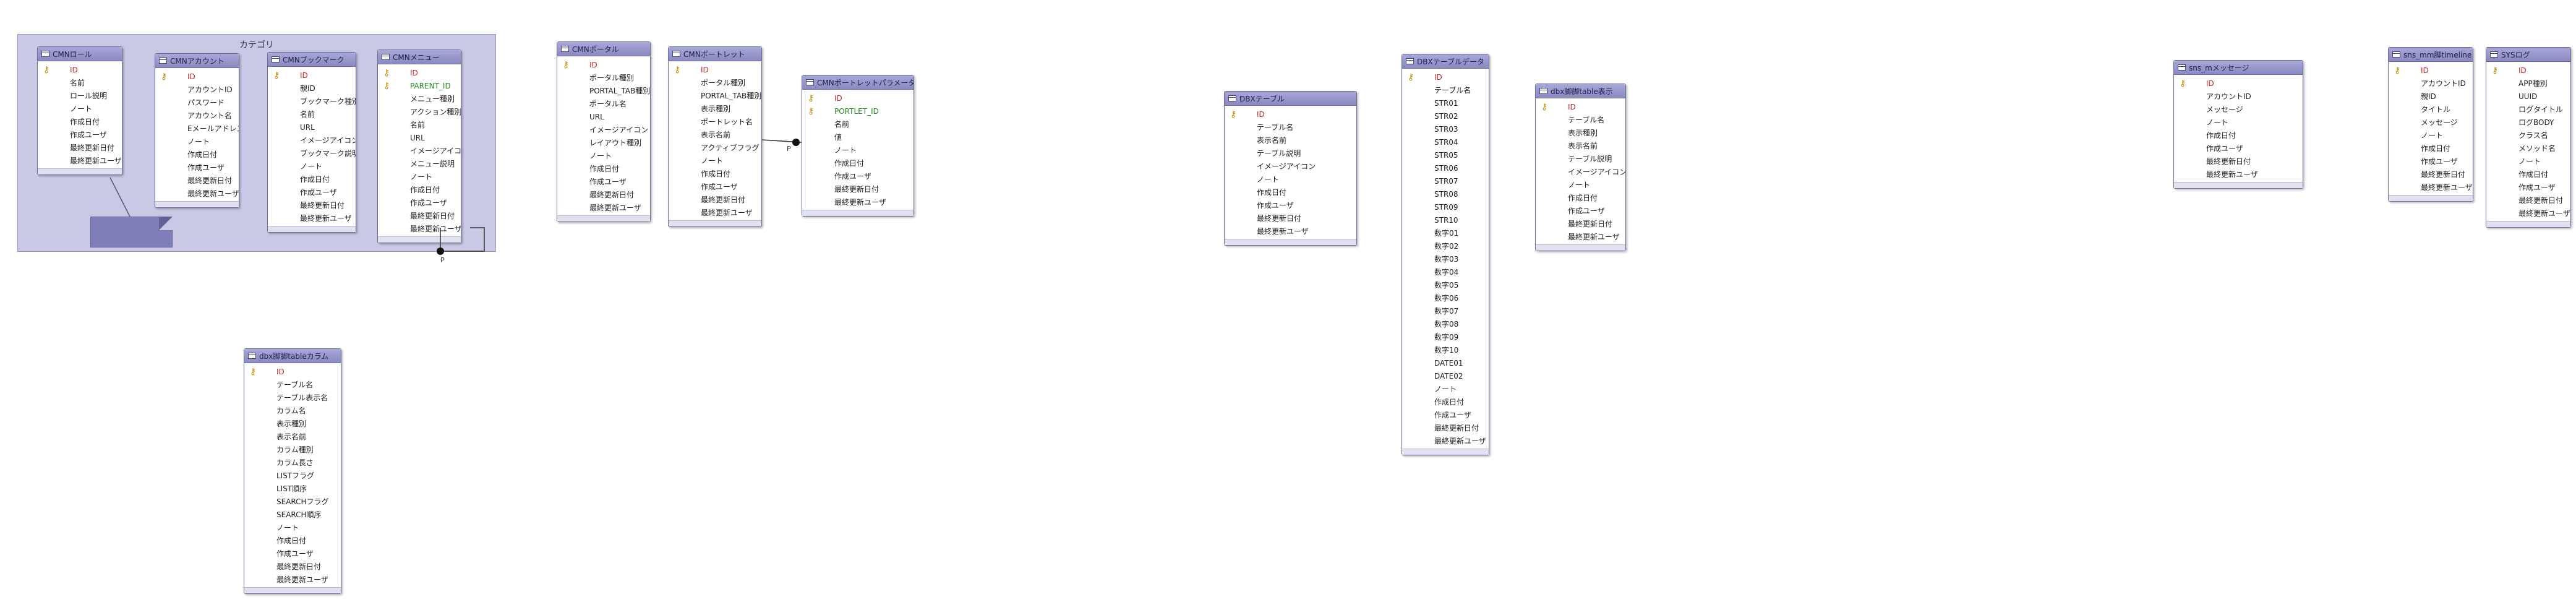 The height and width of the screenshot is (602, 2576). Describe the element at coordinates (419, 86) in the screenshot. I see `foreign-key-attribute: ⚷ PARENT_ID` at that location.